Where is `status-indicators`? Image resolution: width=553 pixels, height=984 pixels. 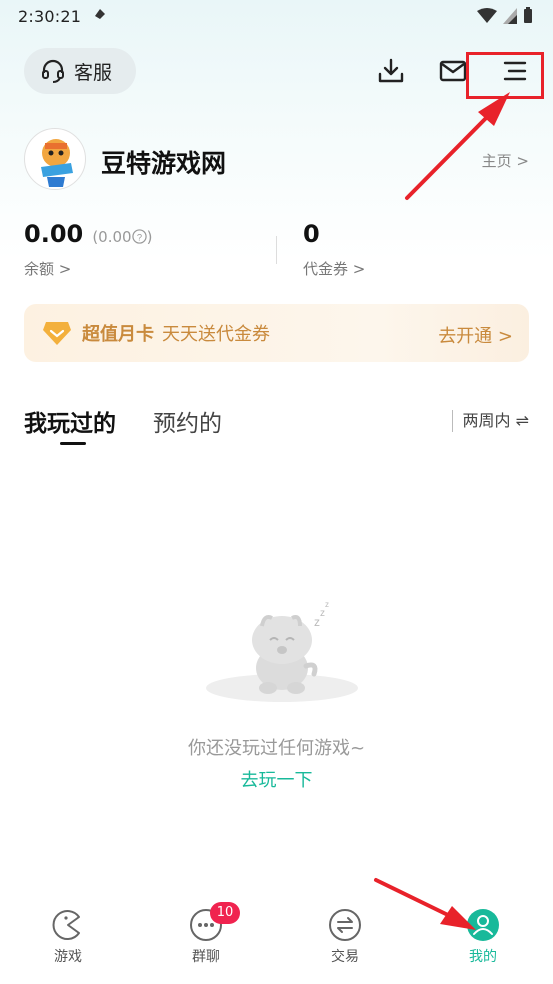
status-indicators is located at coordinates (505, 15).